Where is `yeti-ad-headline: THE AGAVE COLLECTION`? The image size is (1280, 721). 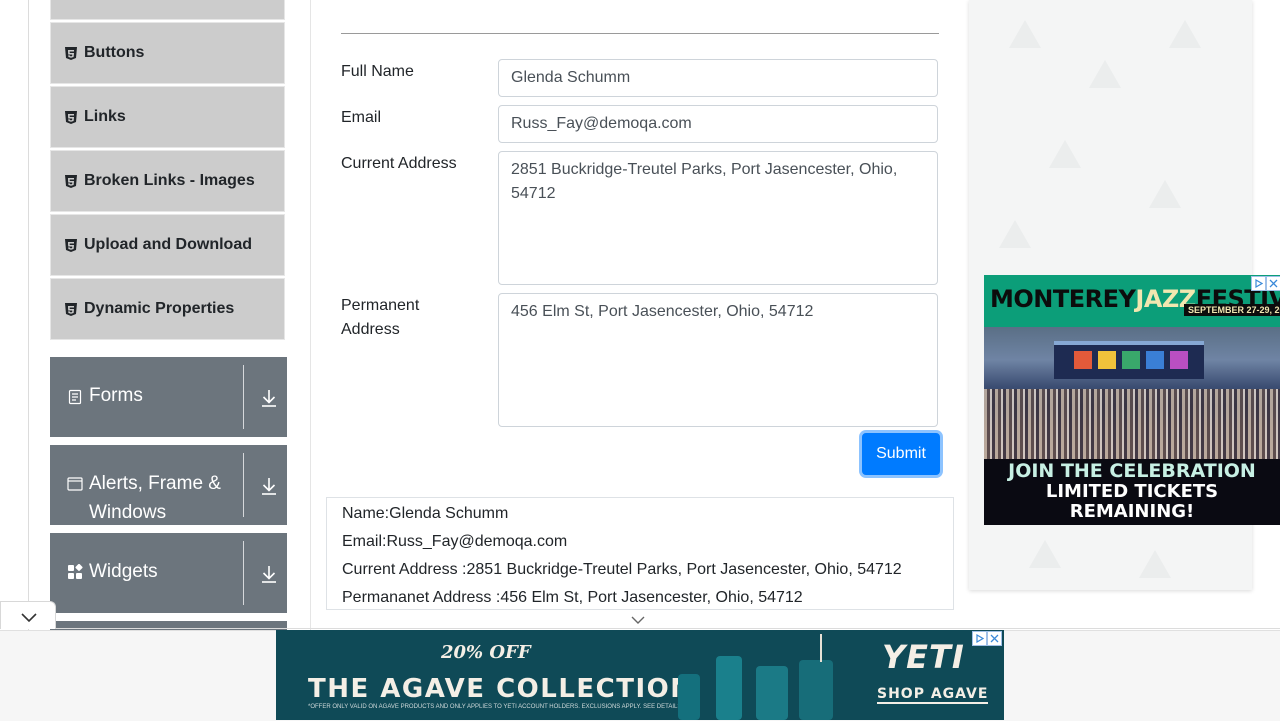 yeti-ad-headline: THE AGAVE COLLECTION is located at coordinates (501, 689).